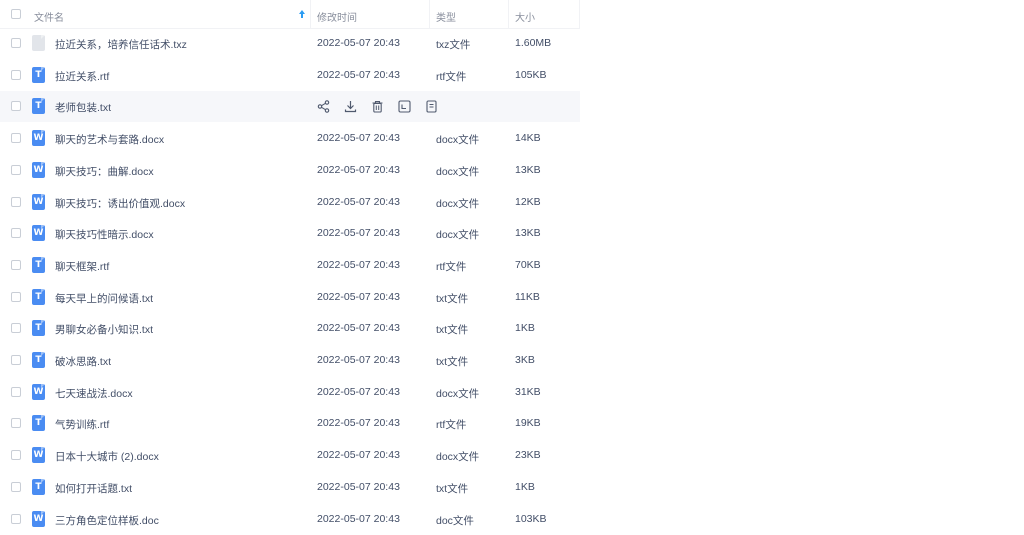  What do you see at coordinates (337, 16) in the screenshot?
I see `column-header-modified-time: 修改时间` at bounding box center [337, 16].